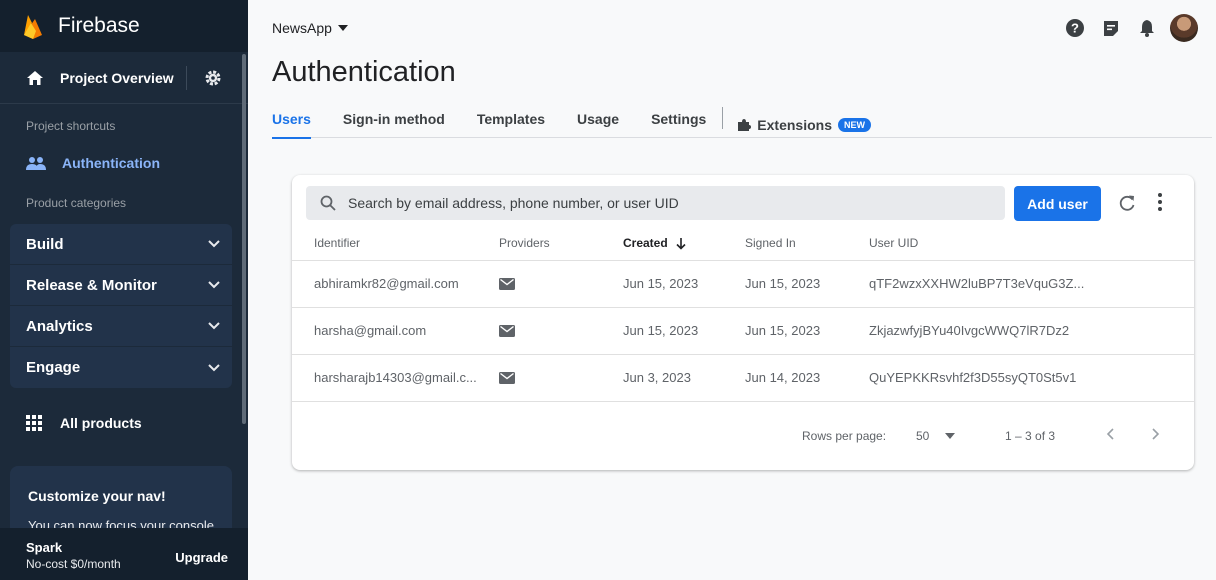 The width and height of the screenshot is (1216, 580). I want to click on sidebar-scrollbar, so click(244, 239).